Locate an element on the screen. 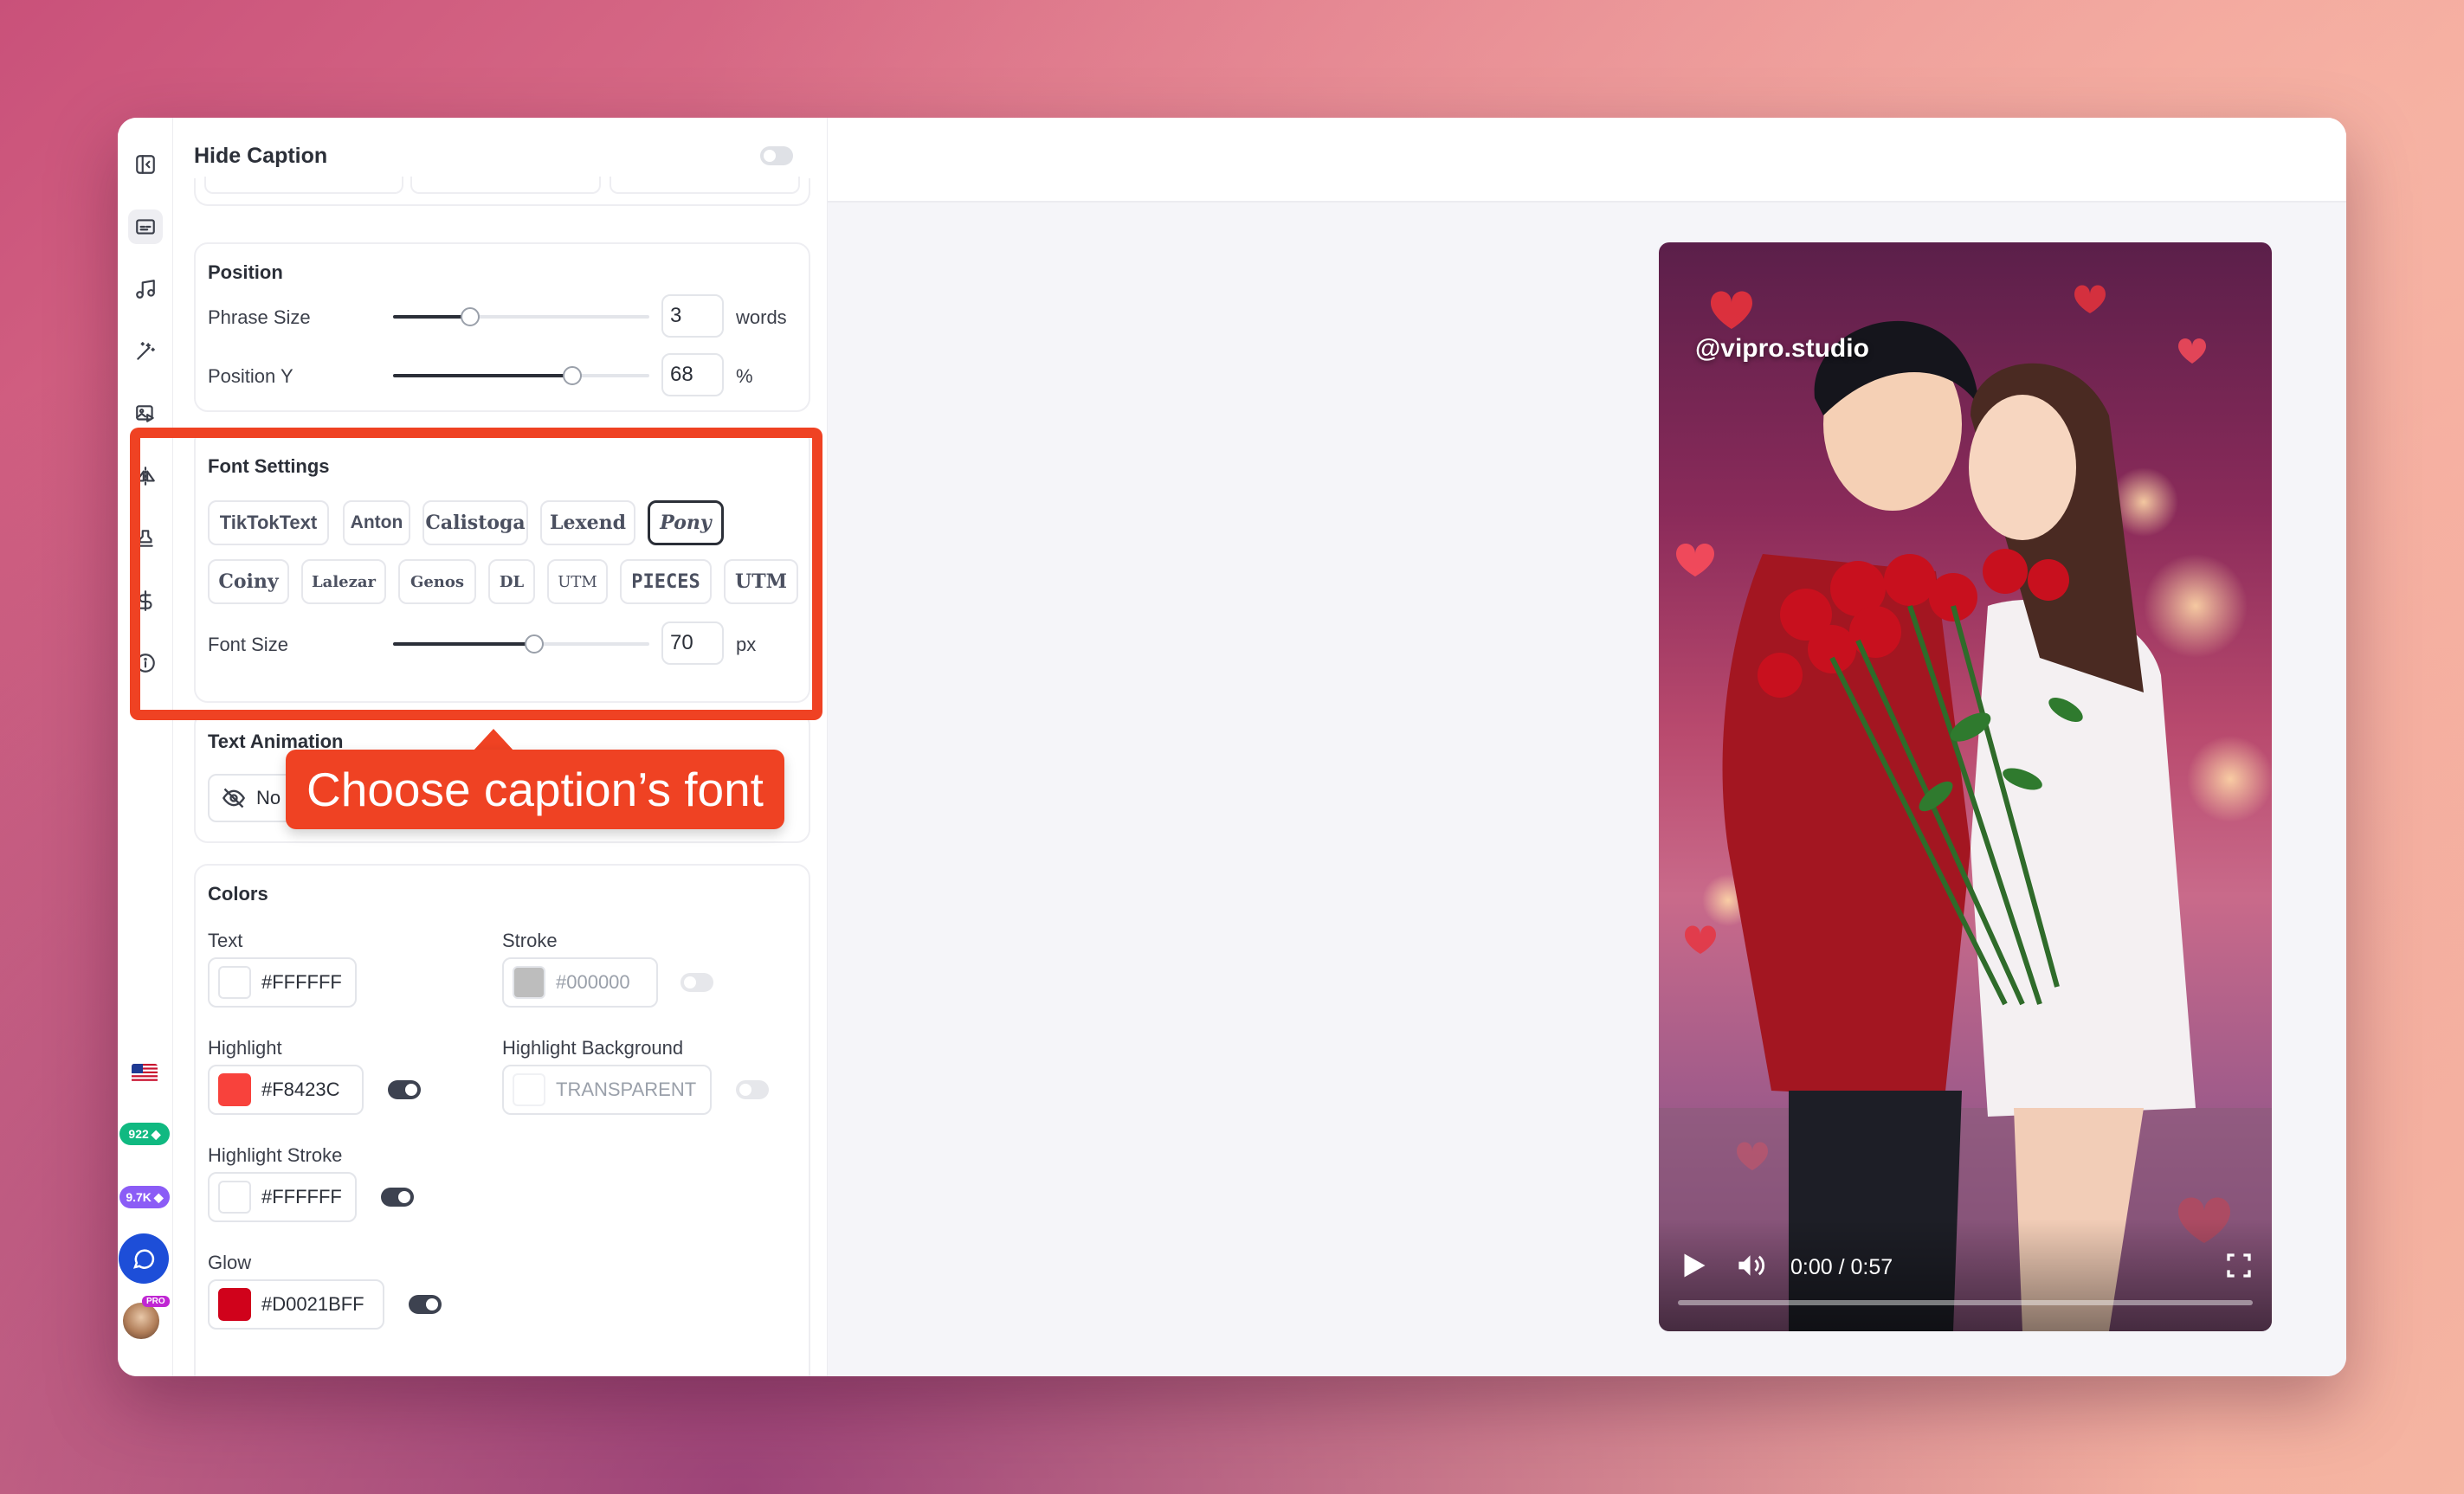  font-option-anton: Anton is located at coordinates (376, 522).